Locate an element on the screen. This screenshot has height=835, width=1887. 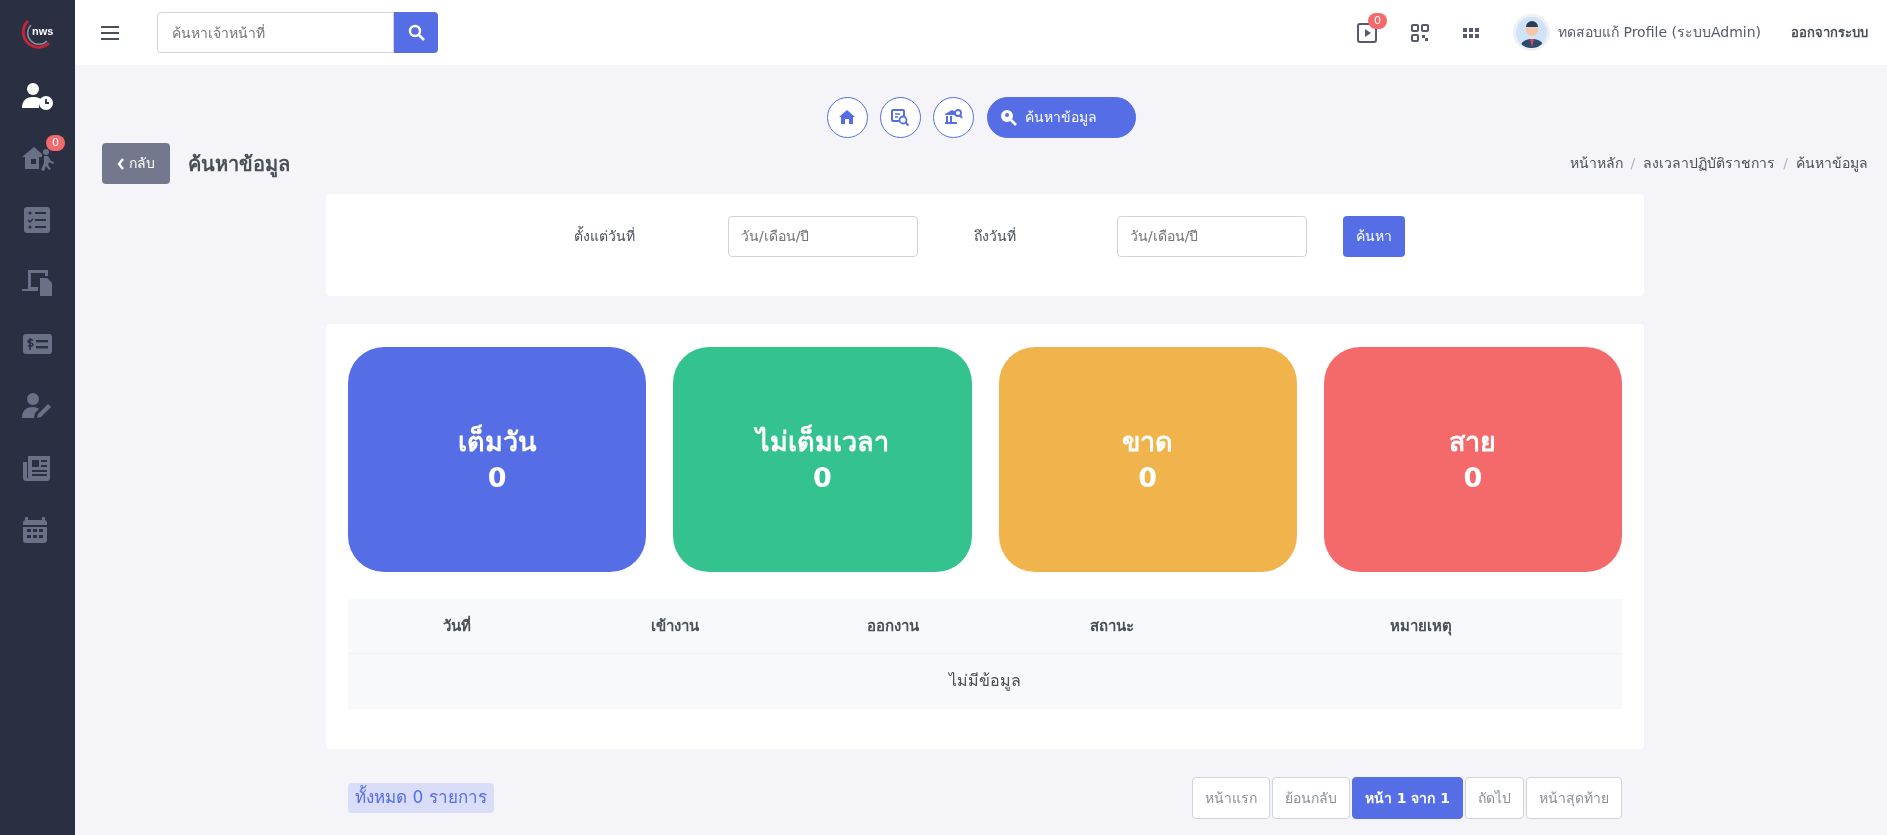
search-document-icon is located at coordinates (900, 117).